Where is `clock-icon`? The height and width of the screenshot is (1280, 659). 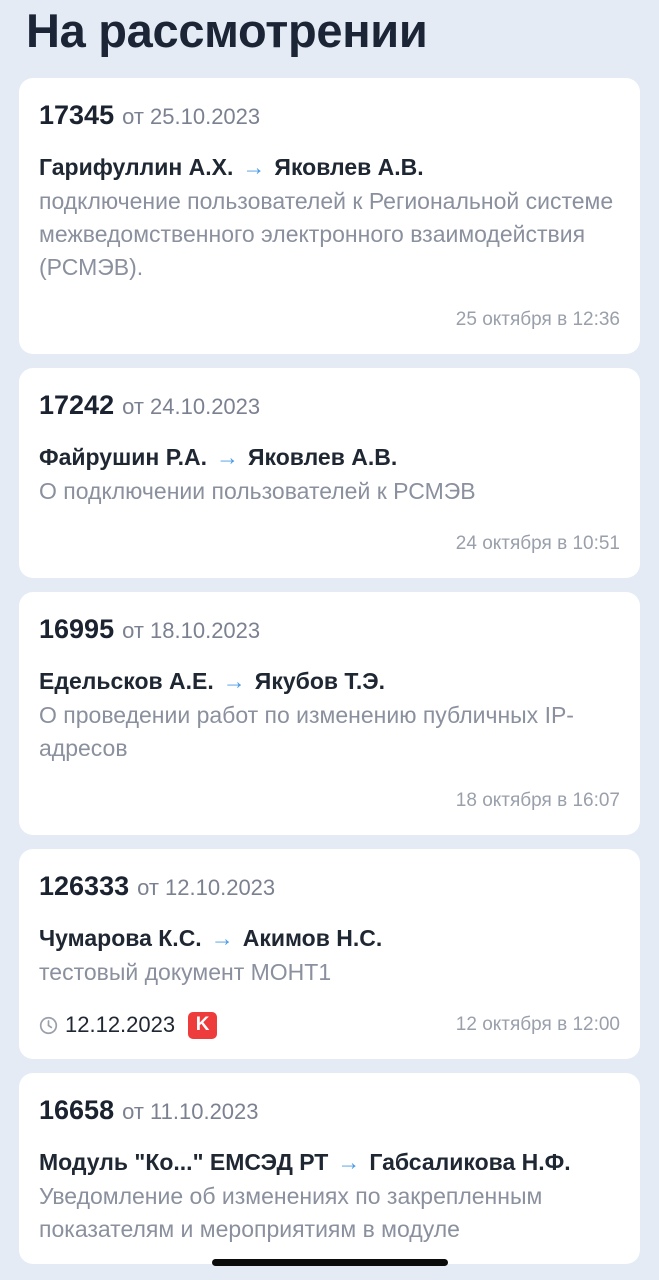 clock-icon is located at coordinates (48, 1025).